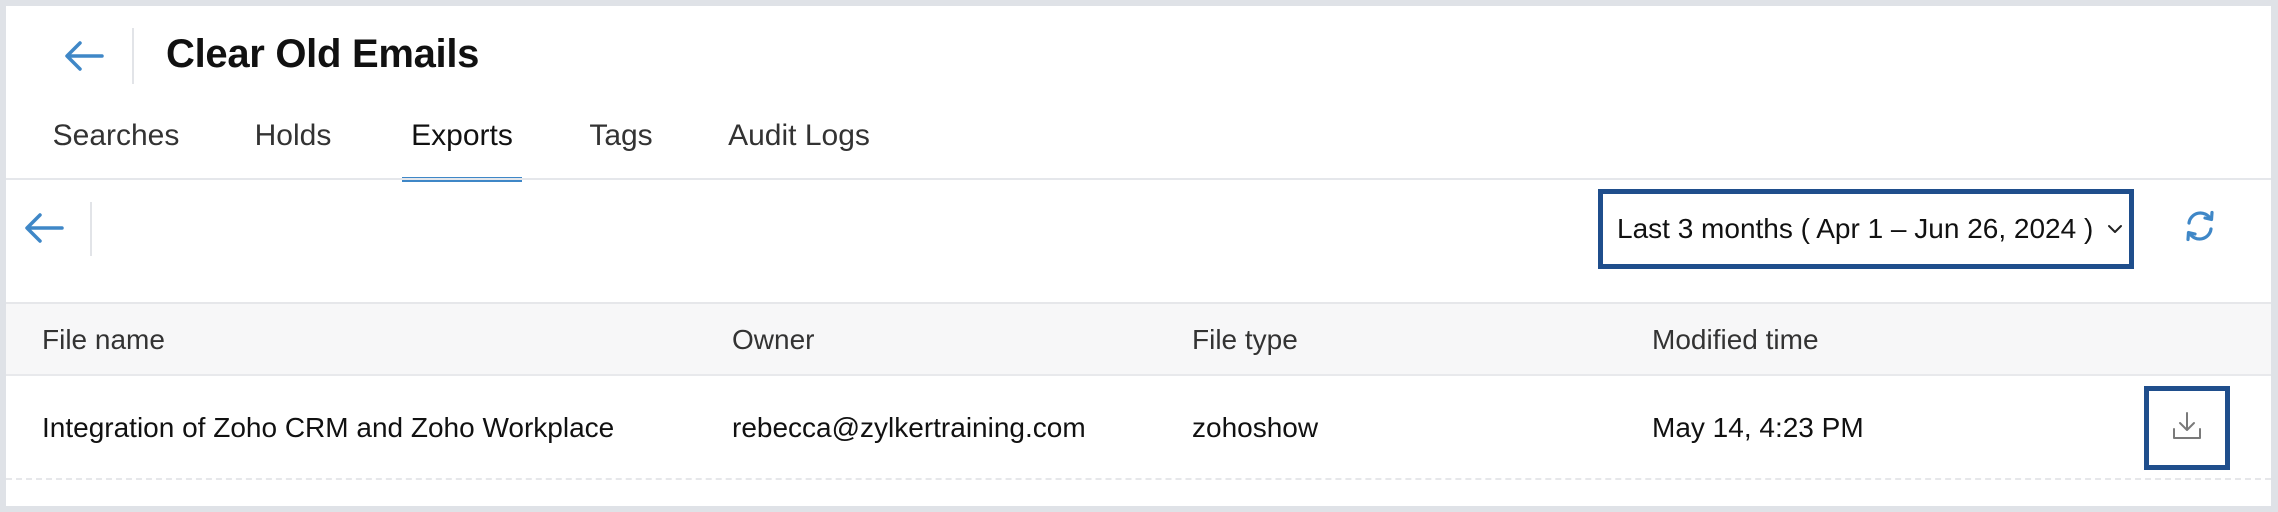  Describe the element at coordinates (1138, 339) in the screenshot. I see `table-header: File name Owner File type Modified time` at that location.